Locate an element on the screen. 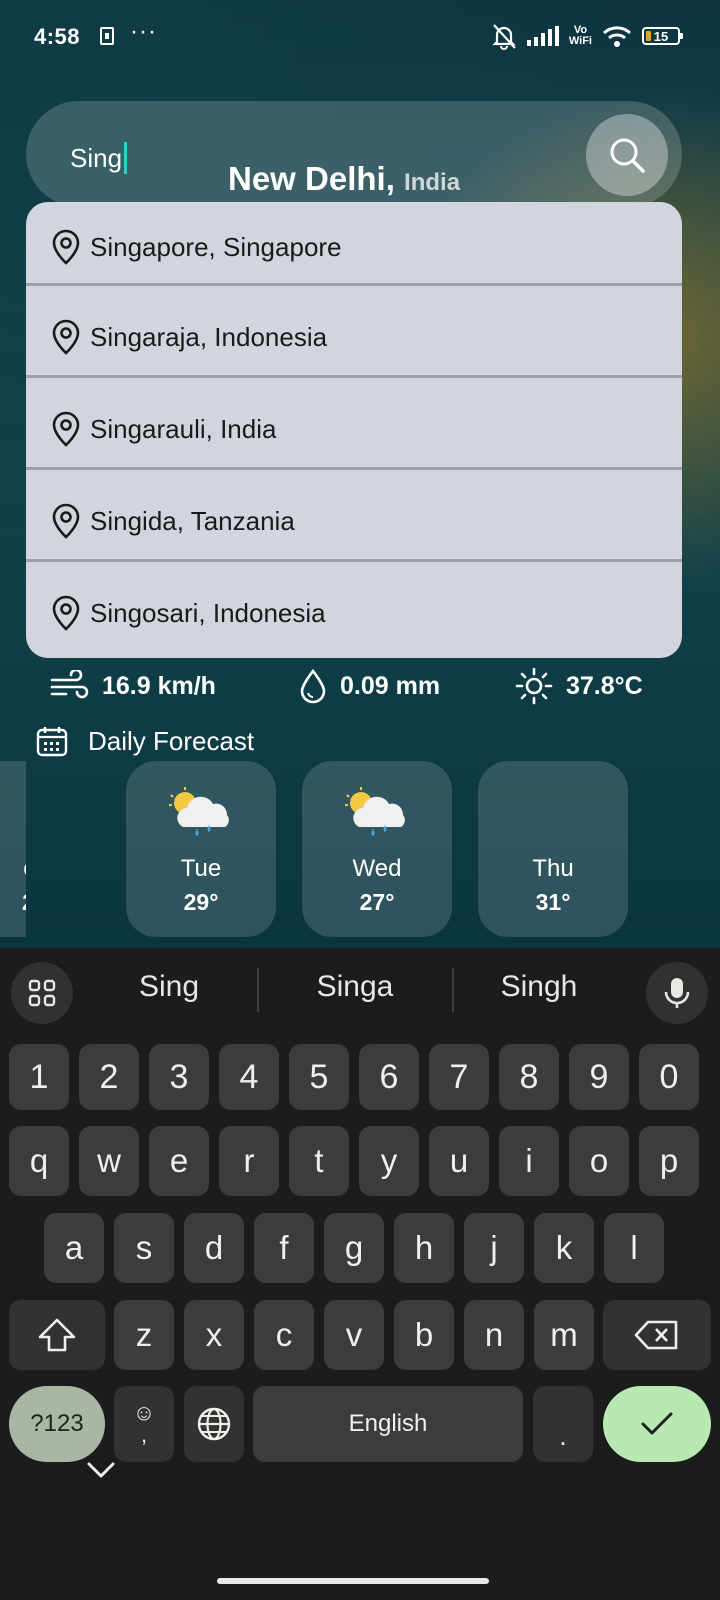  sim-card-icon is located at coordinates (107, 36).